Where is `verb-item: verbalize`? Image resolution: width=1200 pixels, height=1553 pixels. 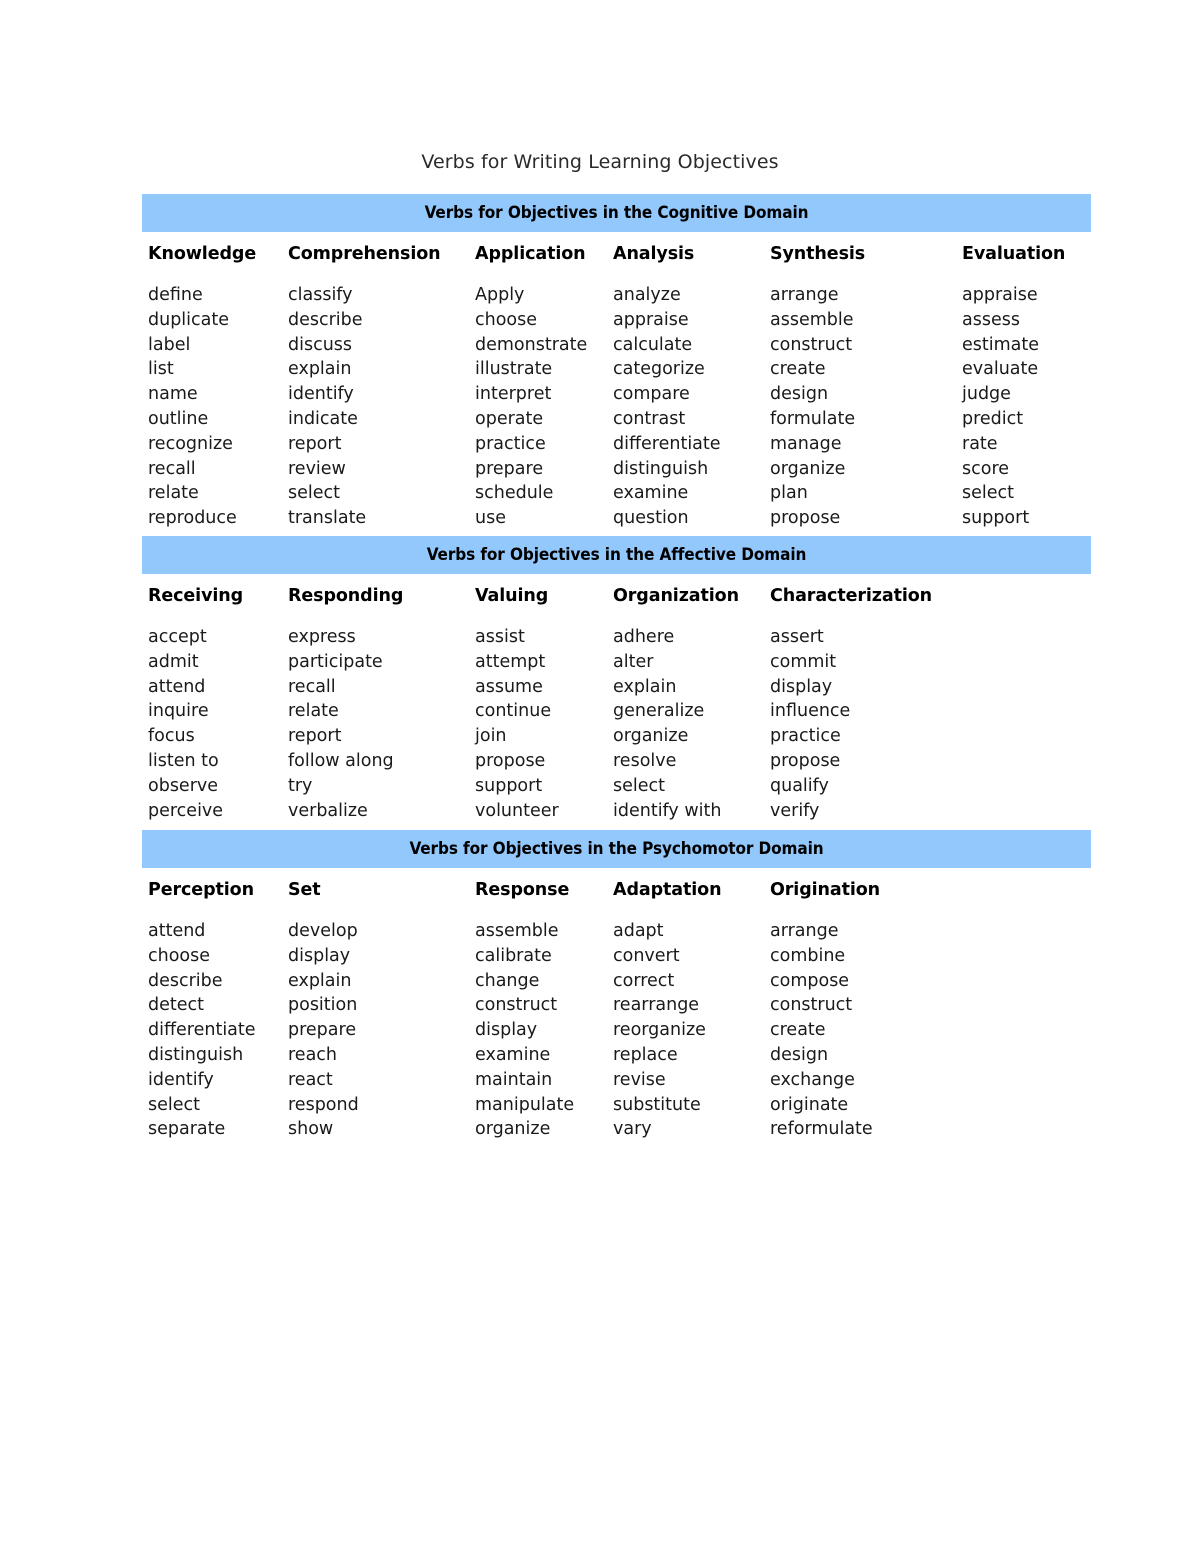 verb-item: verbalize is located at coordinates (328, 810).